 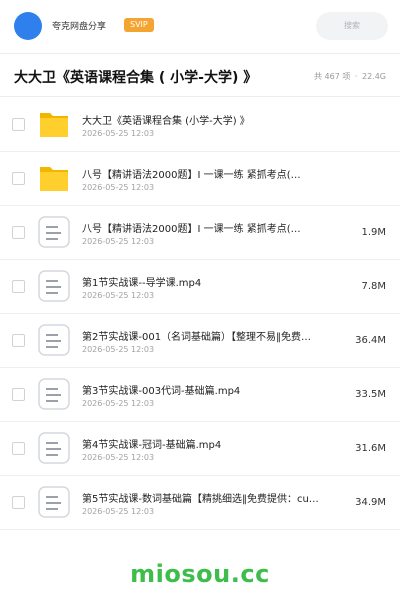 What do you see at coordinates (28, 26) in the screenshot?
I see `avatar` at bounding box center [28, 26].